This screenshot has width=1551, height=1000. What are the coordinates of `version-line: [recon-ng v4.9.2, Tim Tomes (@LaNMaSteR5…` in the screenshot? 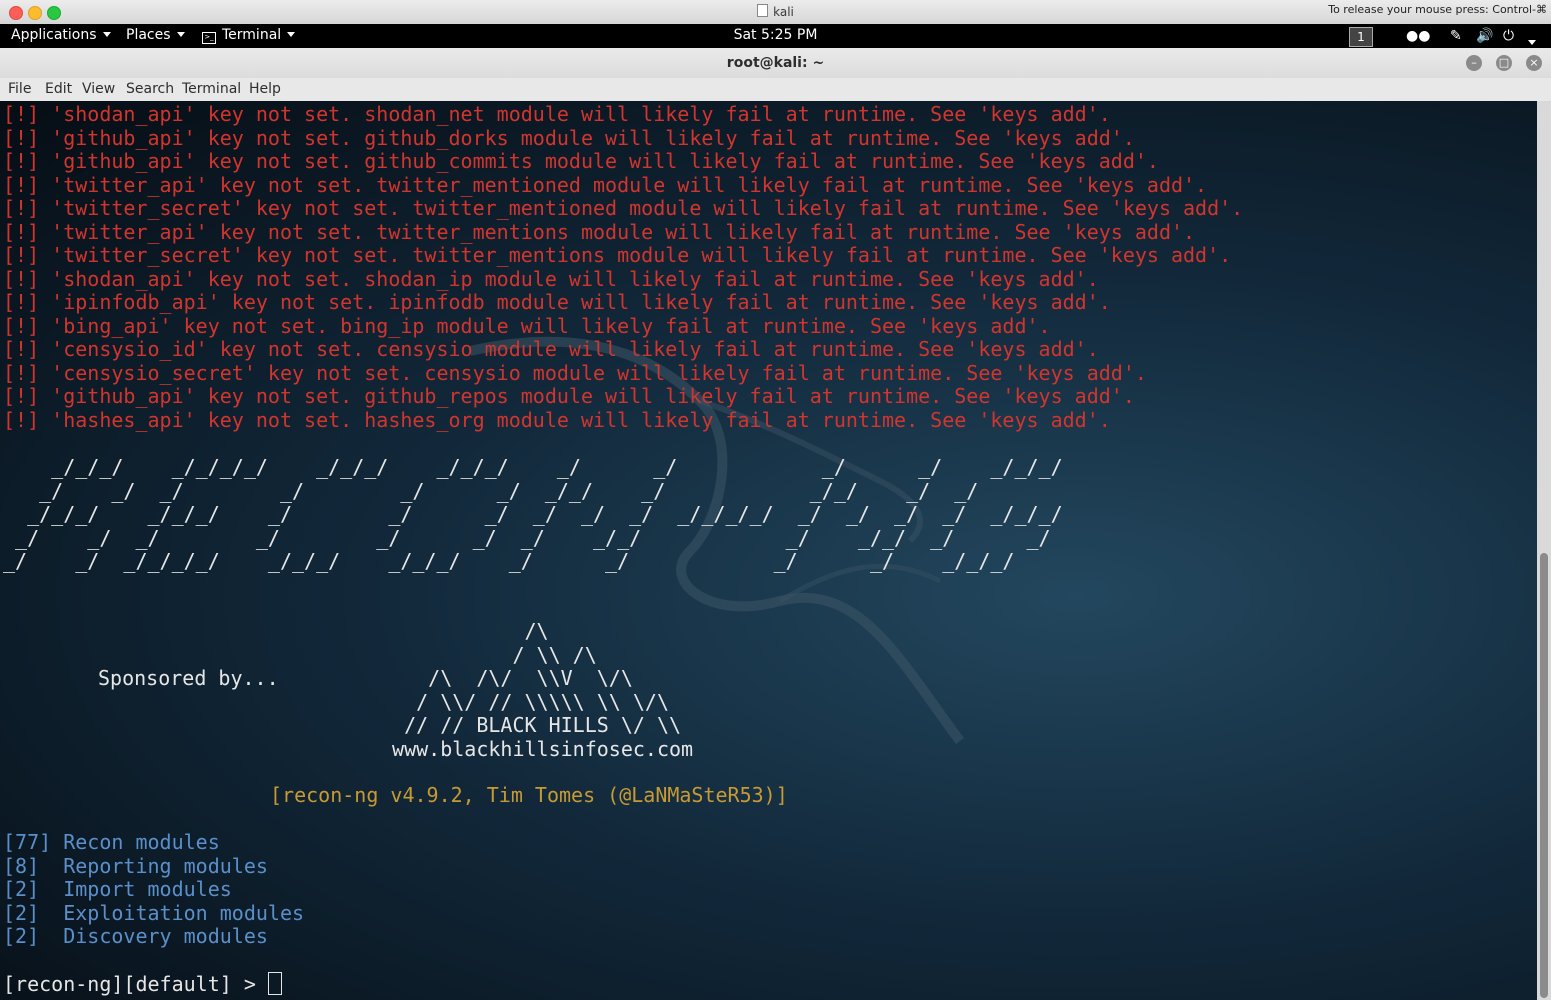 It's located at (529, 795).